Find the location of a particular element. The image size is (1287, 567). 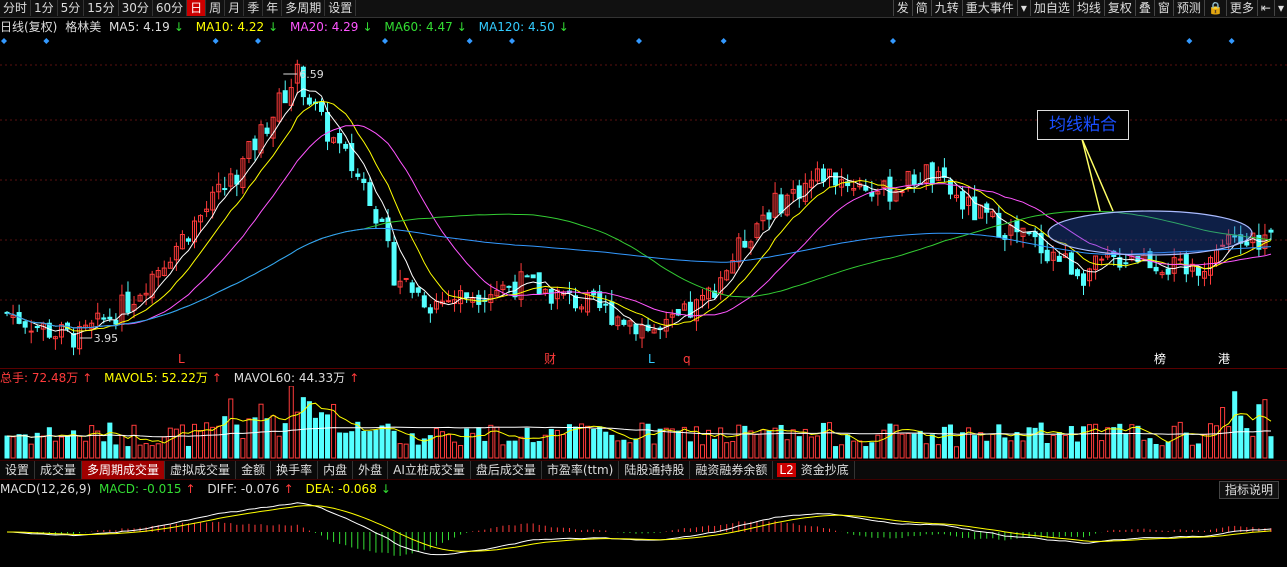

tab-2: 多周期成交量 is located at coordinates (124, 470).